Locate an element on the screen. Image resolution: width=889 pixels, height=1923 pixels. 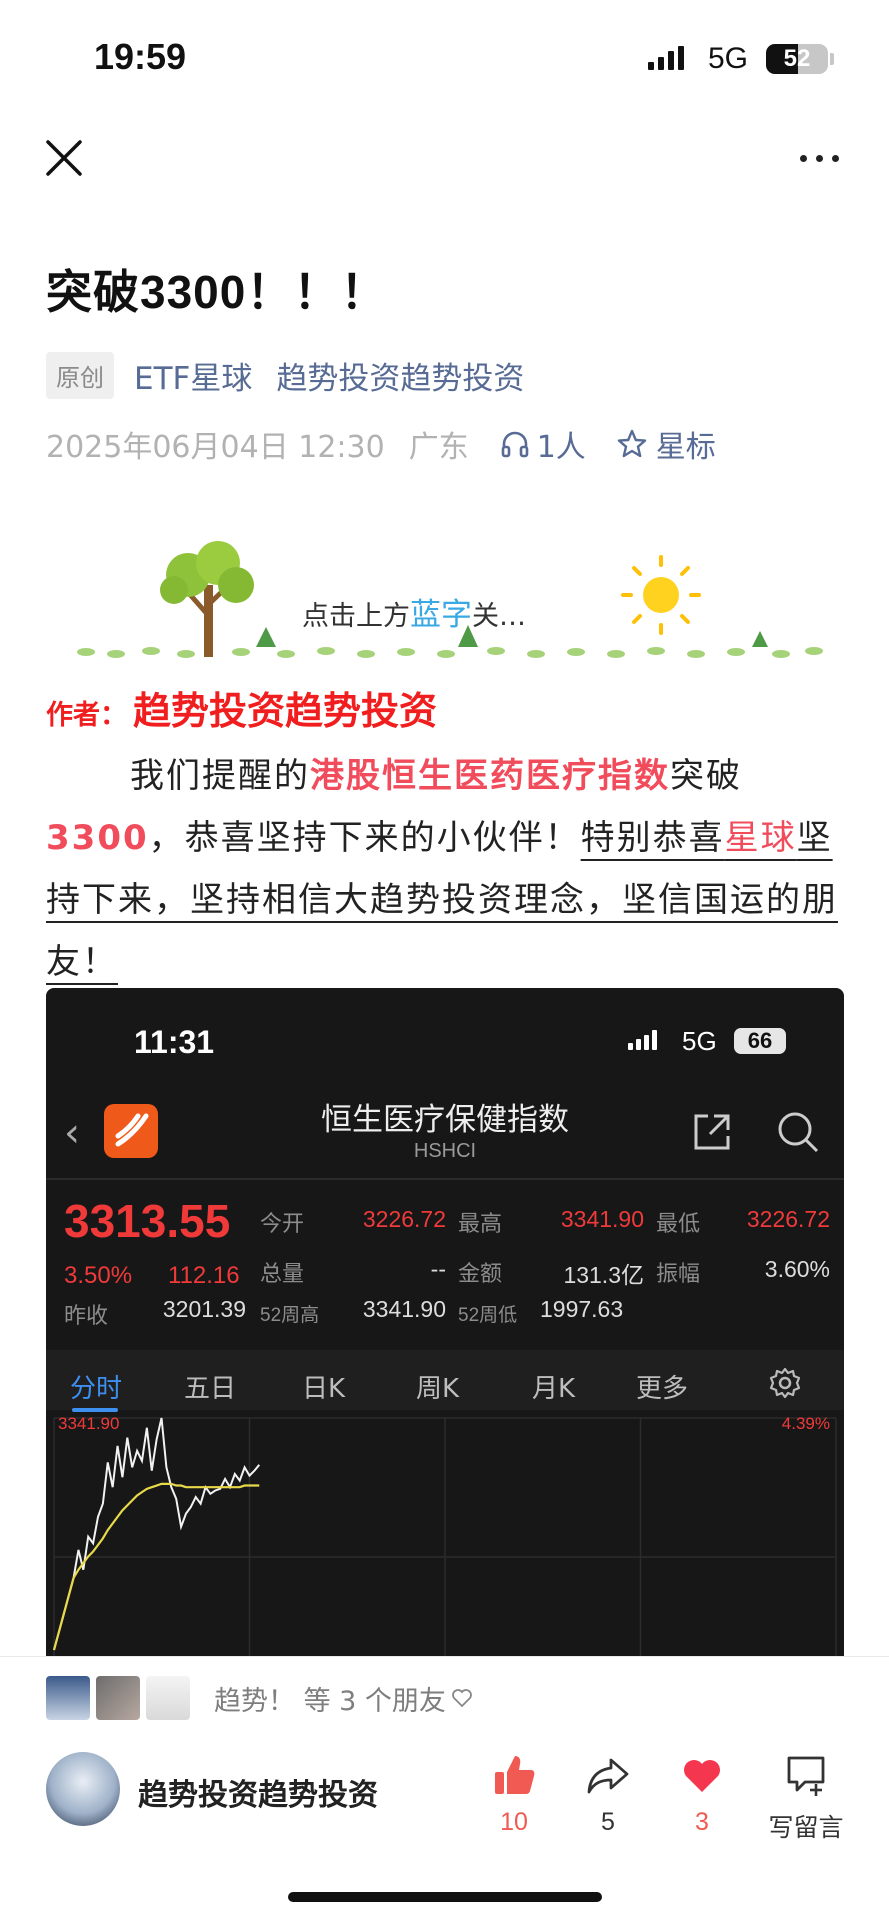
close-icon is located at coordinates (64, 158).